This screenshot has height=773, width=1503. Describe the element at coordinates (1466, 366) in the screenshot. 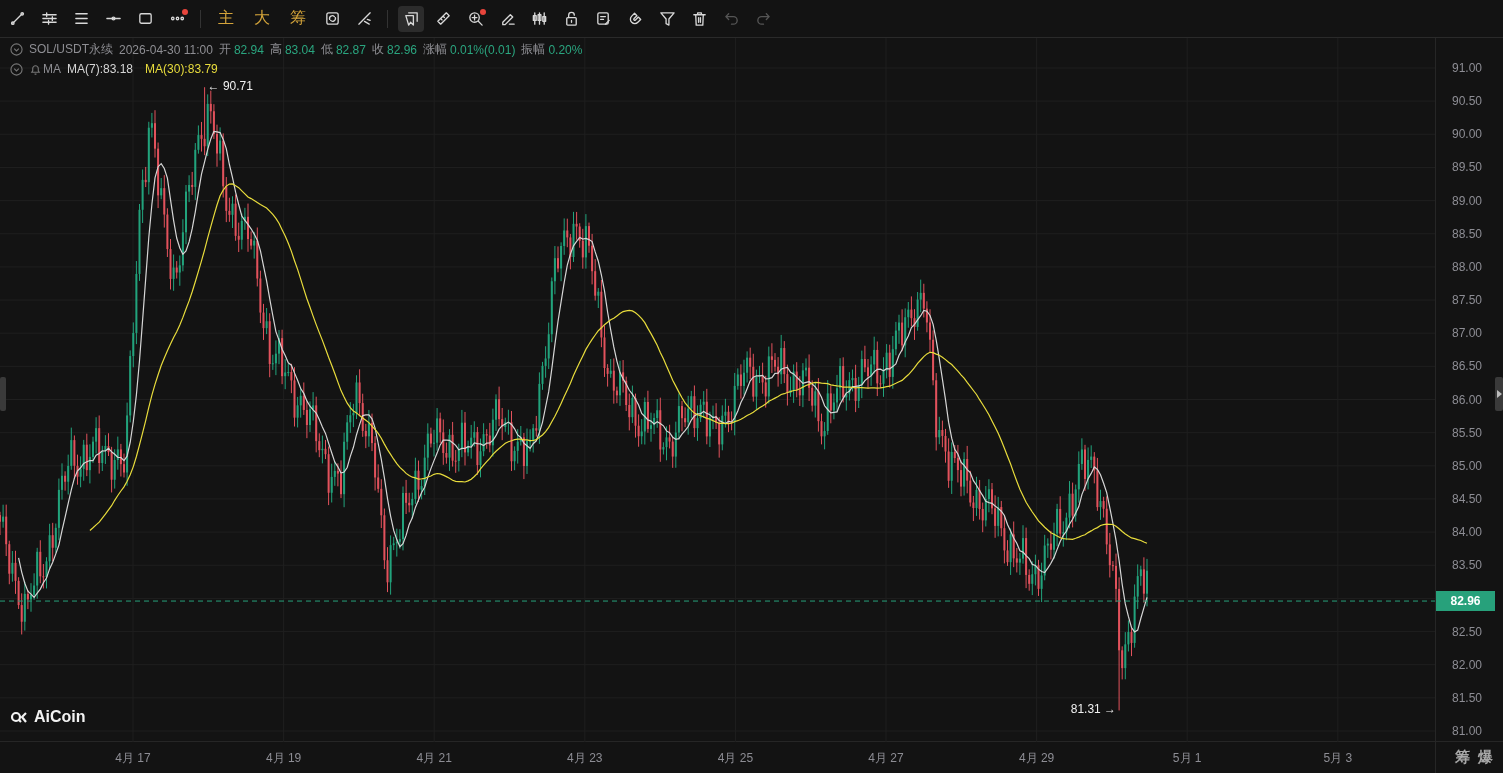

I see `price-tick-label: 86.50` at that location.